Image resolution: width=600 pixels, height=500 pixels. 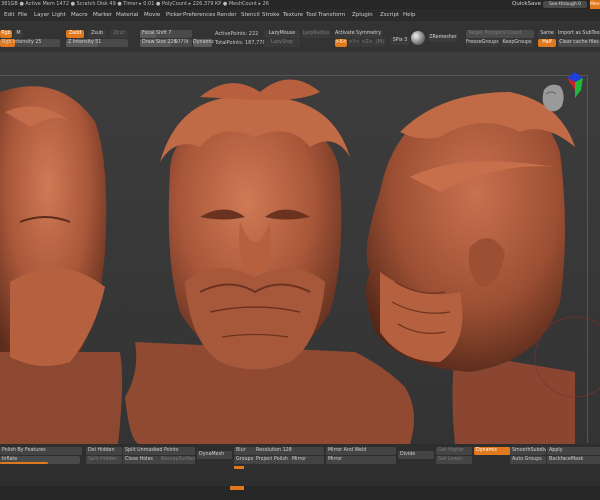 What do you see at coordinates (367, 43) in the screenshot?
I see `symmetry-z-button: >Z<` at bounding box center [367, 43].